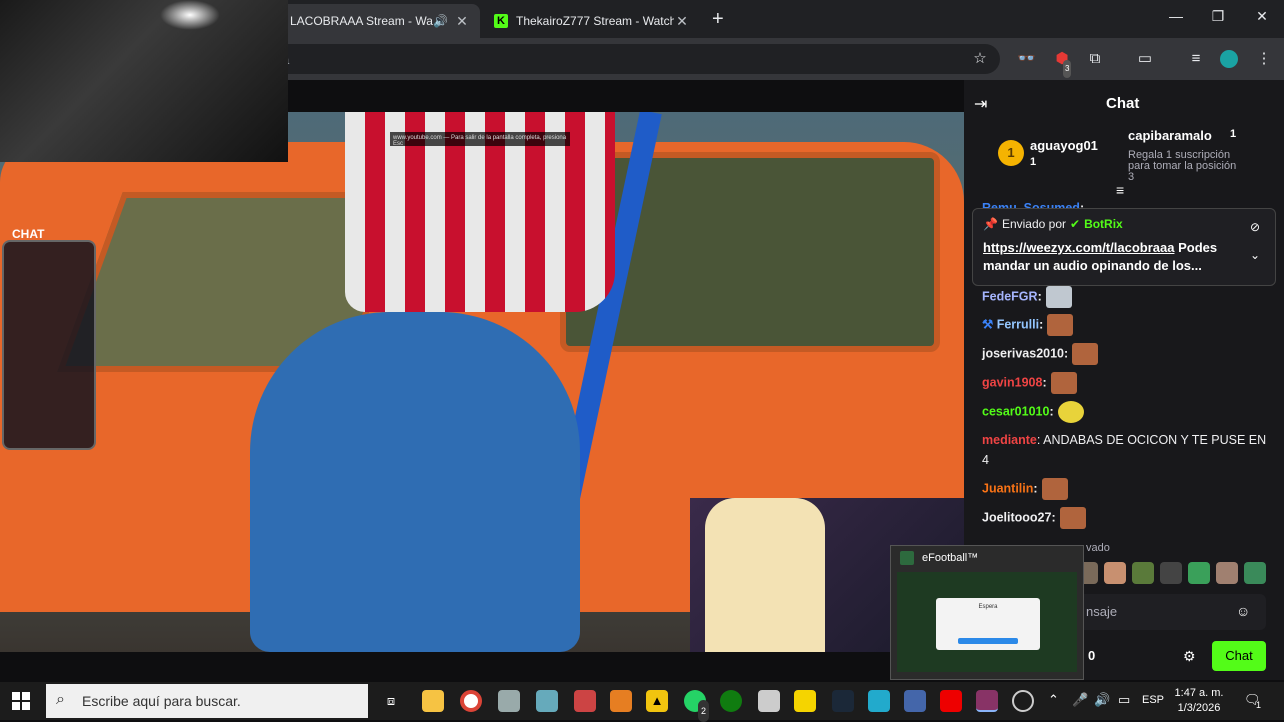 This screenshot has width=1284, height=722. What do you see at coordinates (980, 59) in the screenshot?
I see `bookmark-star-icon: ☆` at bounding box center [980, 59].